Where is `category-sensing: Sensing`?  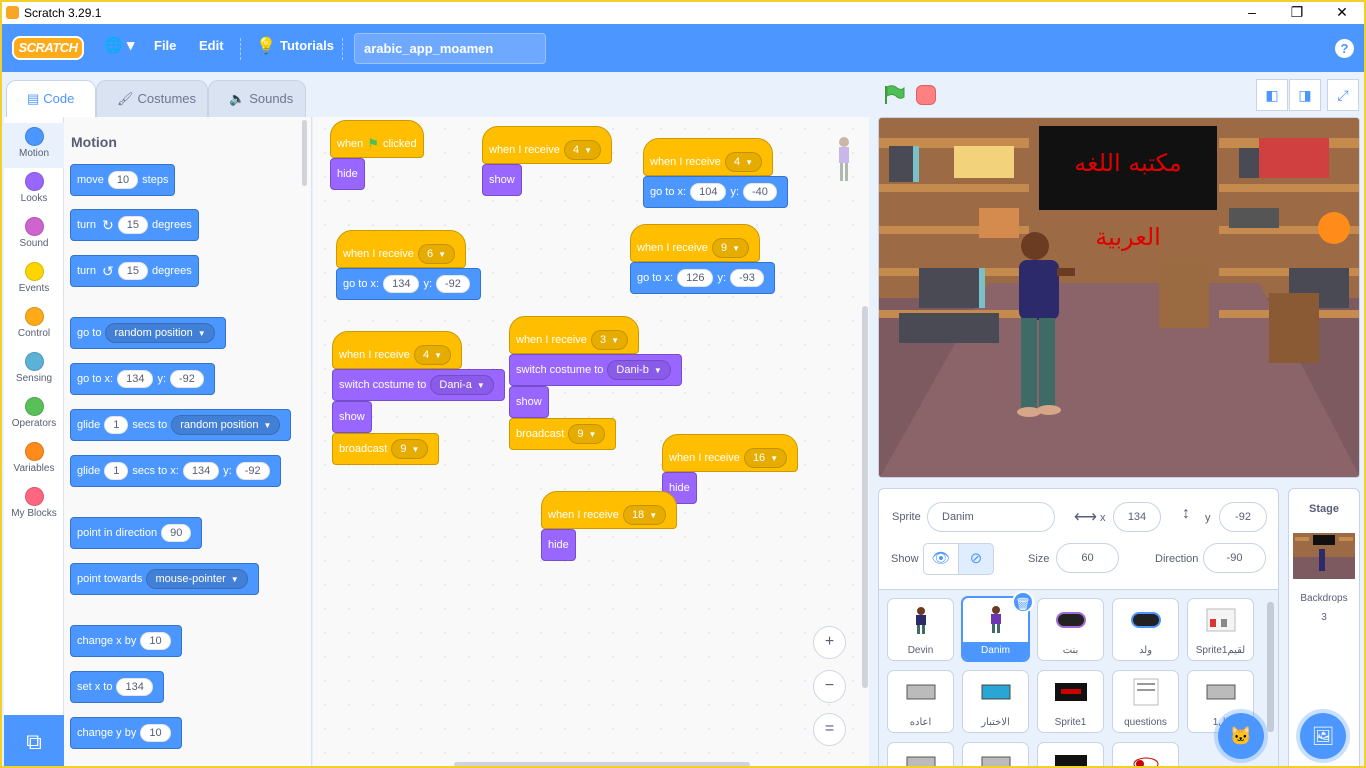 category-sensing: Sensing is located at coordinates (34, 370).